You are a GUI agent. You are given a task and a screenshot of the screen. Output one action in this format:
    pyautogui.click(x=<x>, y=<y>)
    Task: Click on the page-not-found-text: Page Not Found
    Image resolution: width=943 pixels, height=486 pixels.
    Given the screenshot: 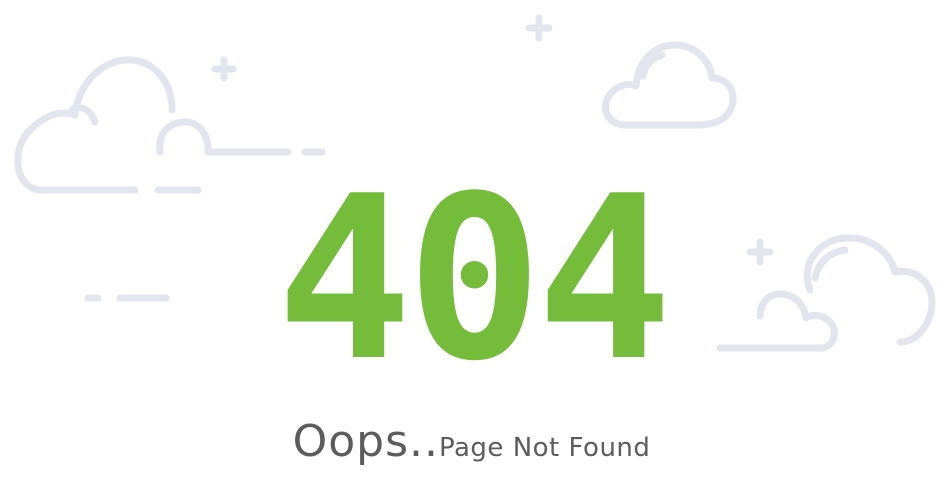 What is the action you would take?
    pyautogui.click(x=544, y=448)
    